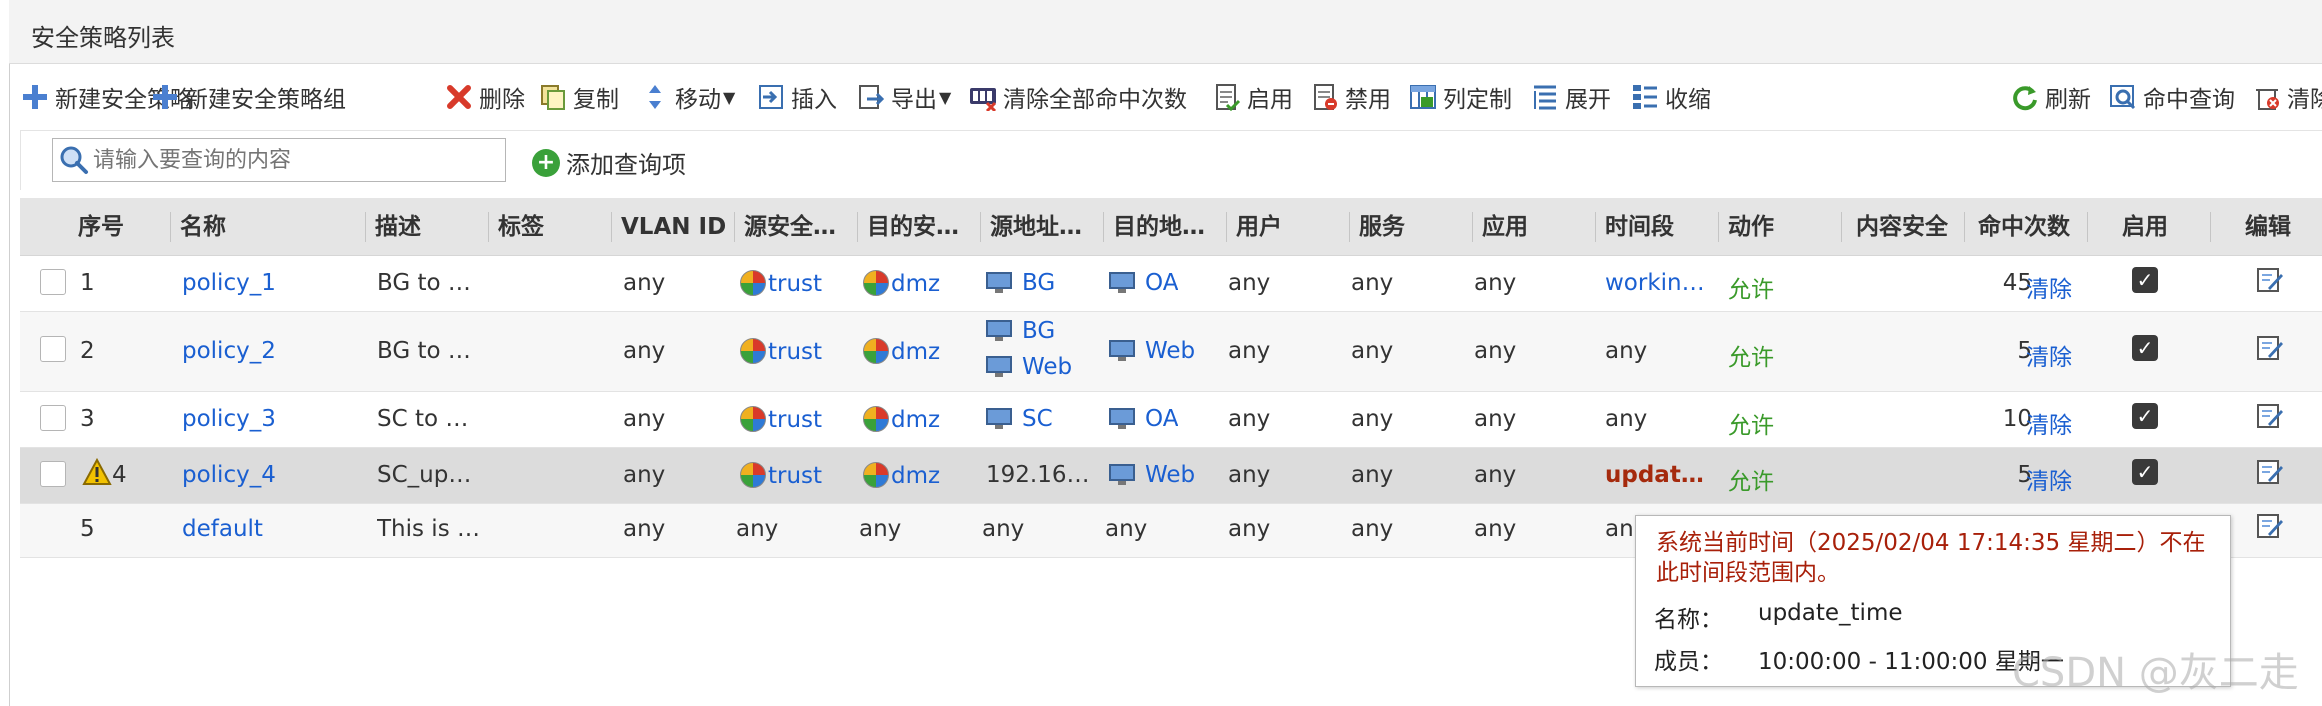 Image resolution: width=2322 pixels, height=706 pixels. Describe the element at coordinates (119, 475) in the screenshot. I see `seq-cell: 4` at that location.